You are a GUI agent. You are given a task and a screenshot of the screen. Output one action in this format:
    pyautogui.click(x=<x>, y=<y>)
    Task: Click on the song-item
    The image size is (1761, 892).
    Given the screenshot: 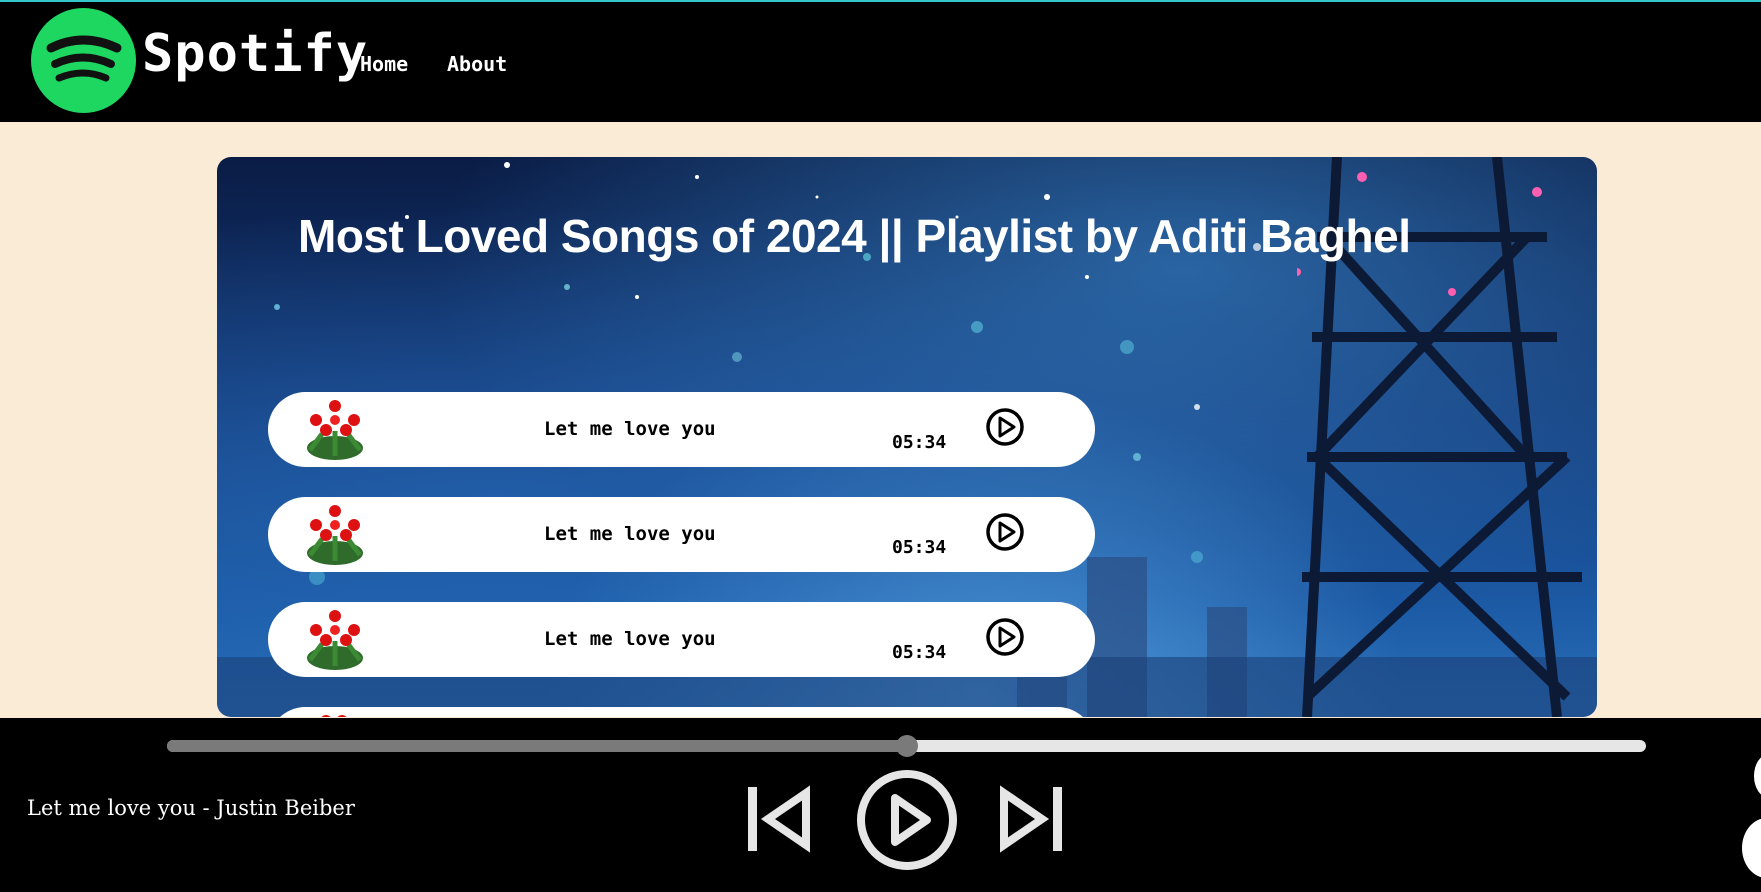 What is the action you would take?
    pyautogui.click(x=681, y=712)
    